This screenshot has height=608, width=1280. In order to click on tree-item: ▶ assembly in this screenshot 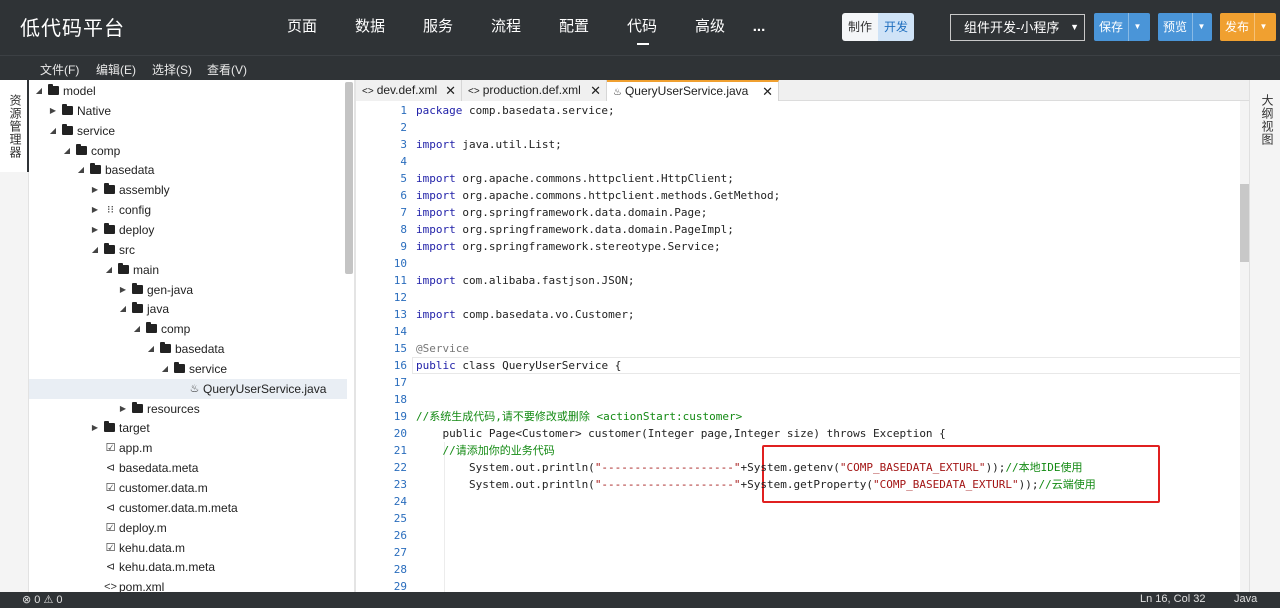, I will do `click(188, 190)`.